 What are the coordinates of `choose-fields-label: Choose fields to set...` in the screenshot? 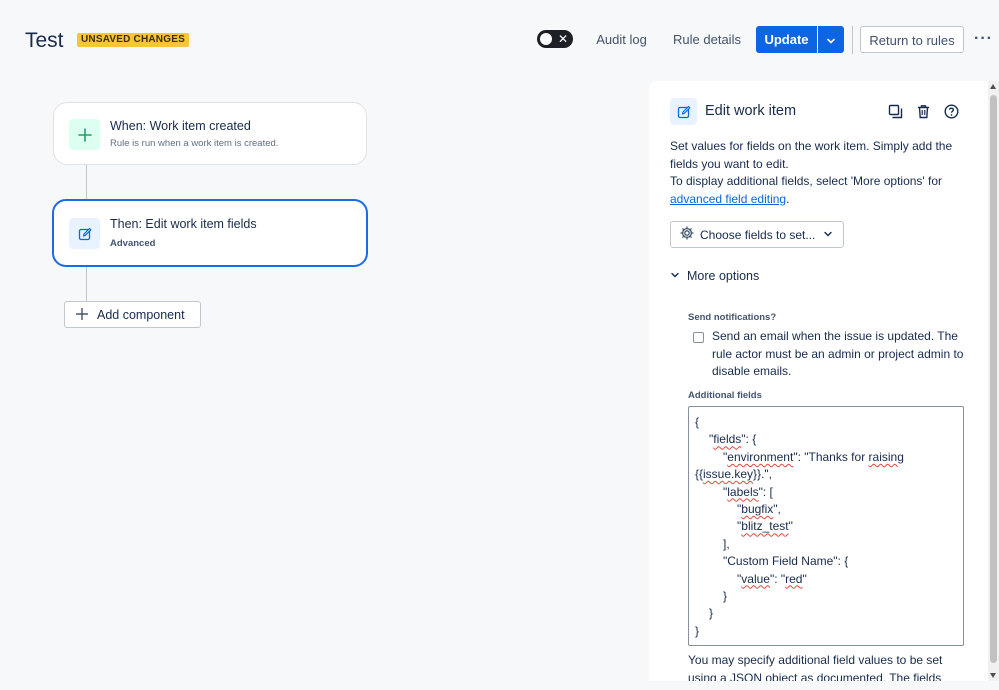 It's located at (758, 234).